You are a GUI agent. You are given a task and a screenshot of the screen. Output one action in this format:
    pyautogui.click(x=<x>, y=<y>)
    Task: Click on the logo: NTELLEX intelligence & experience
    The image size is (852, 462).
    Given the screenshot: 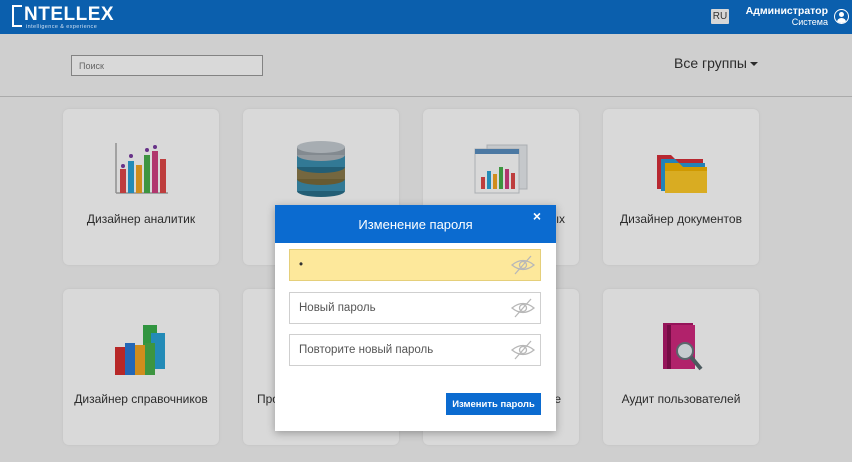 What is the action you would take?
    pyautogui.click(x=63, y=17)
    